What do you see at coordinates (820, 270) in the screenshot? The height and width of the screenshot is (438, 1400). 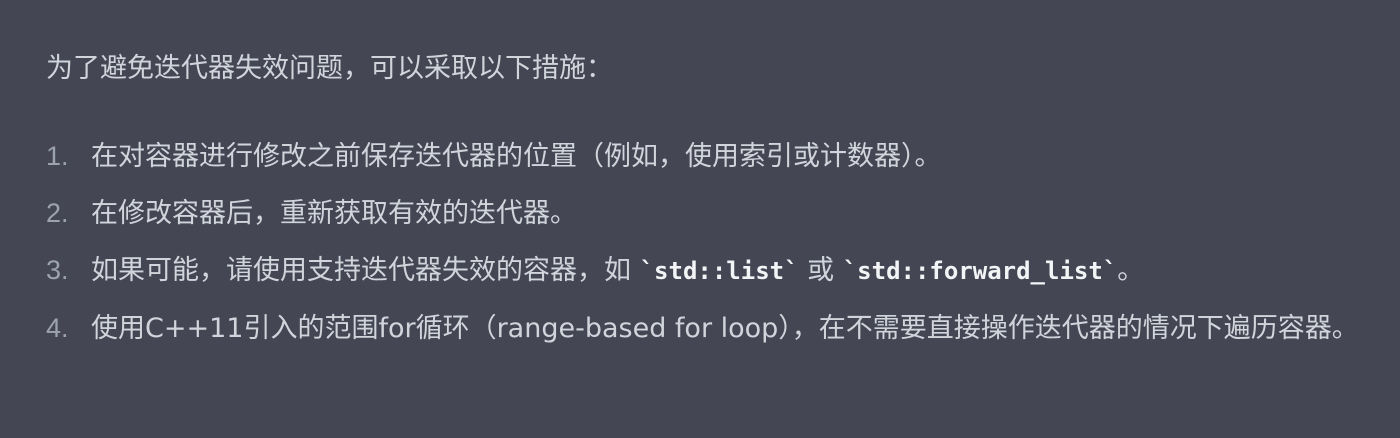 I see `text-between-code: 或` at bounding box center [820, 270].